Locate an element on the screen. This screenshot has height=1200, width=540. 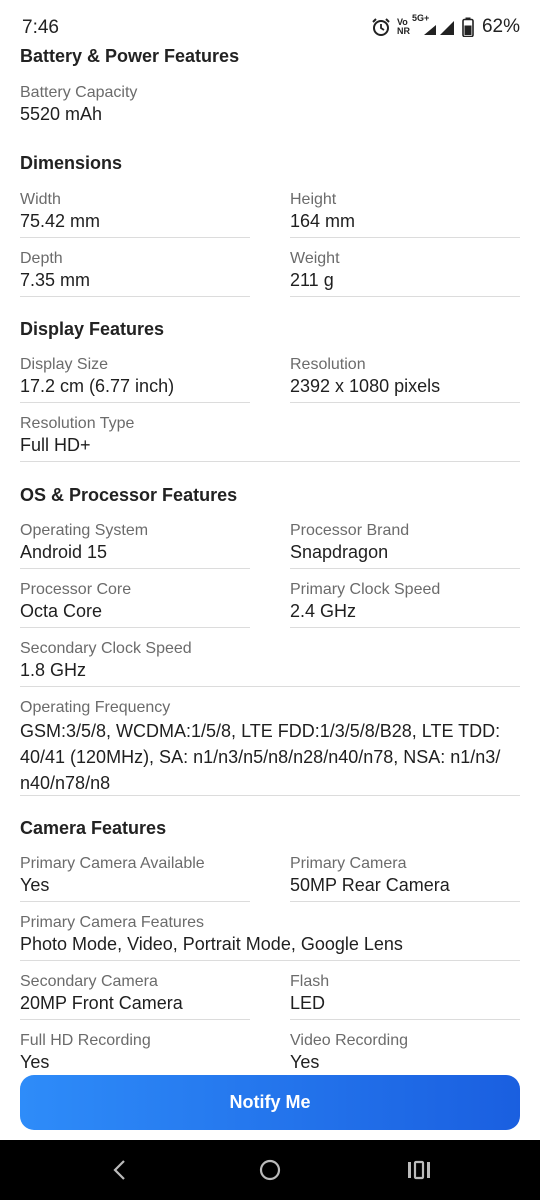
field-label: Primary Camera is located at coordinates (348, 863).